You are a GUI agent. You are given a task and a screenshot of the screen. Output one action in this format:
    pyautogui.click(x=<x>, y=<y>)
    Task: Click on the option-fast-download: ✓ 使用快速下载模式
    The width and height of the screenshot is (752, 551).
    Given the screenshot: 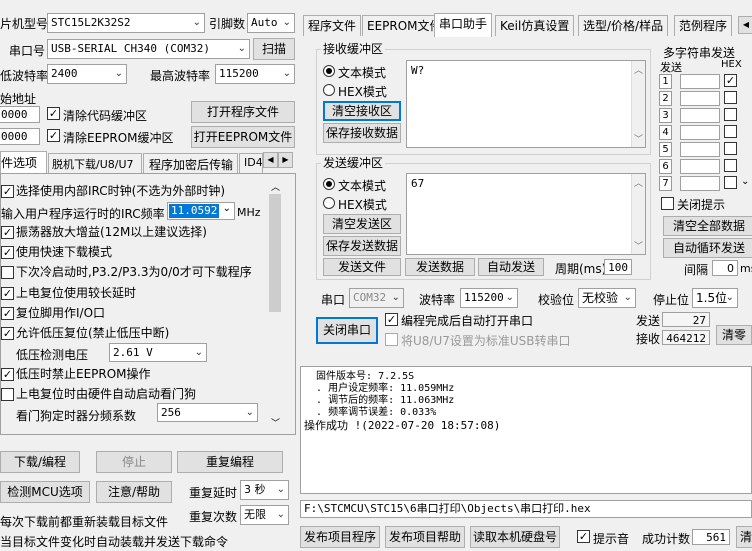 What is the action you would take?
    pyautogui.click(x=56, y=251)
    